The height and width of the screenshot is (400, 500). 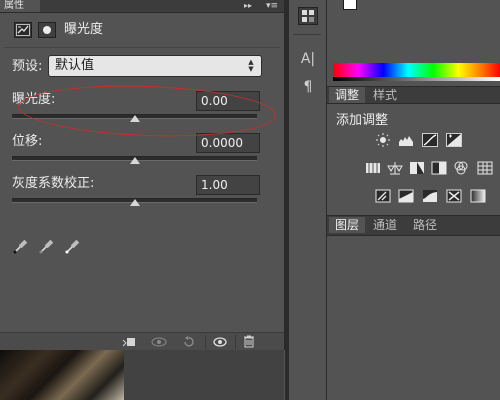 I want to click on threshold-icon, so click(x=430, y=196).